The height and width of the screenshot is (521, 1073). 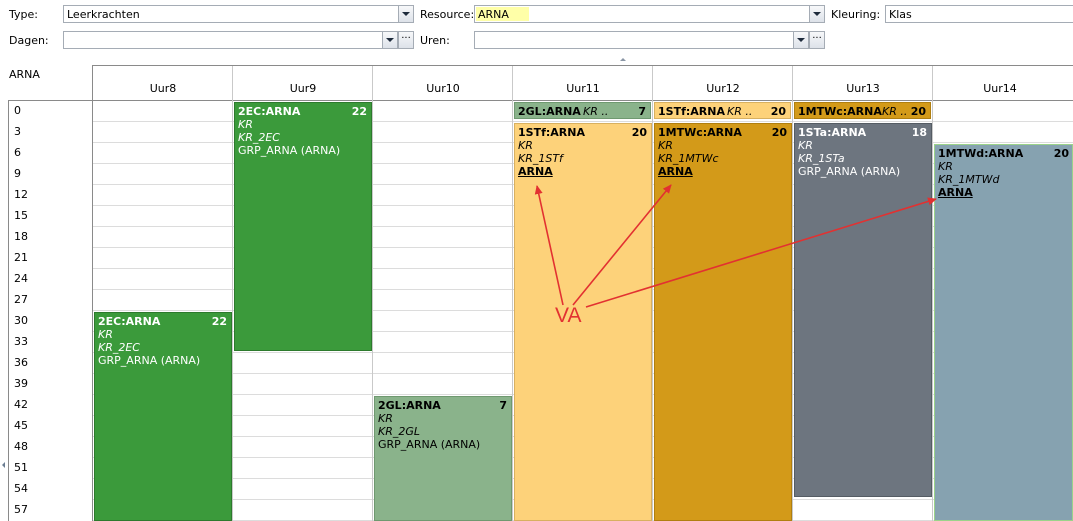 I want to click on annotation-va-label: VA, so click(x=568, y=315).